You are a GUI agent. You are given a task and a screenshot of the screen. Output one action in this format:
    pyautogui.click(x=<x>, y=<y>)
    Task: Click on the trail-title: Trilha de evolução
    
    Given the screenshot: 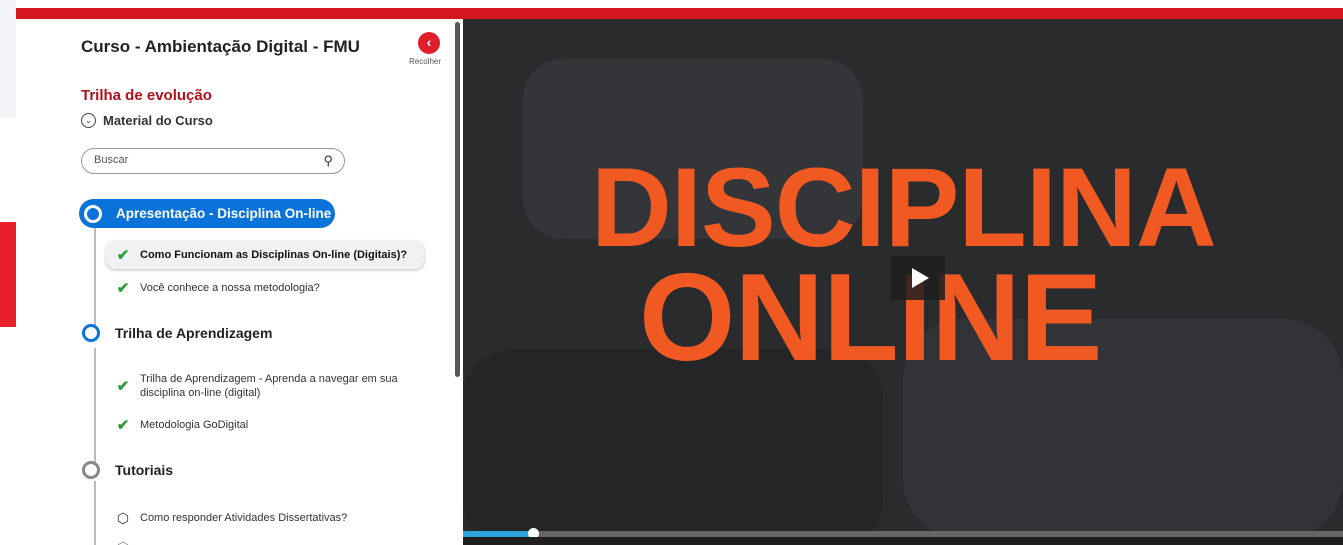 What is the action you would take?
    pyautogui.click(x=146, y=95)
    